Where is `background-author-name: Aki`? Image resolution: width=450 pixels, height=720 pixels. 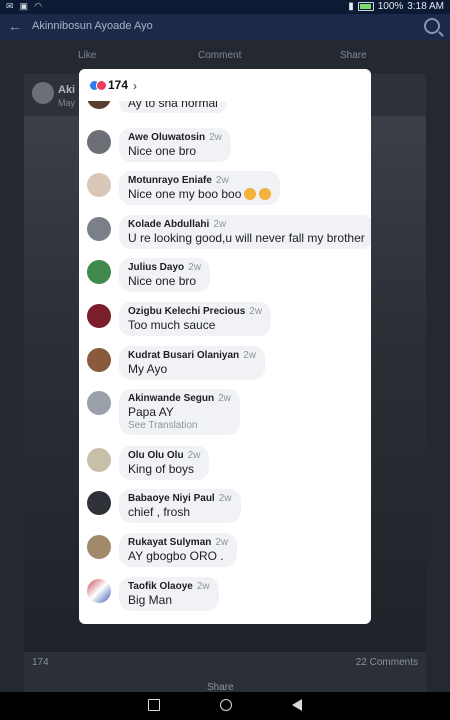 background-author-name: Aki is located at coordinates (67, 90).